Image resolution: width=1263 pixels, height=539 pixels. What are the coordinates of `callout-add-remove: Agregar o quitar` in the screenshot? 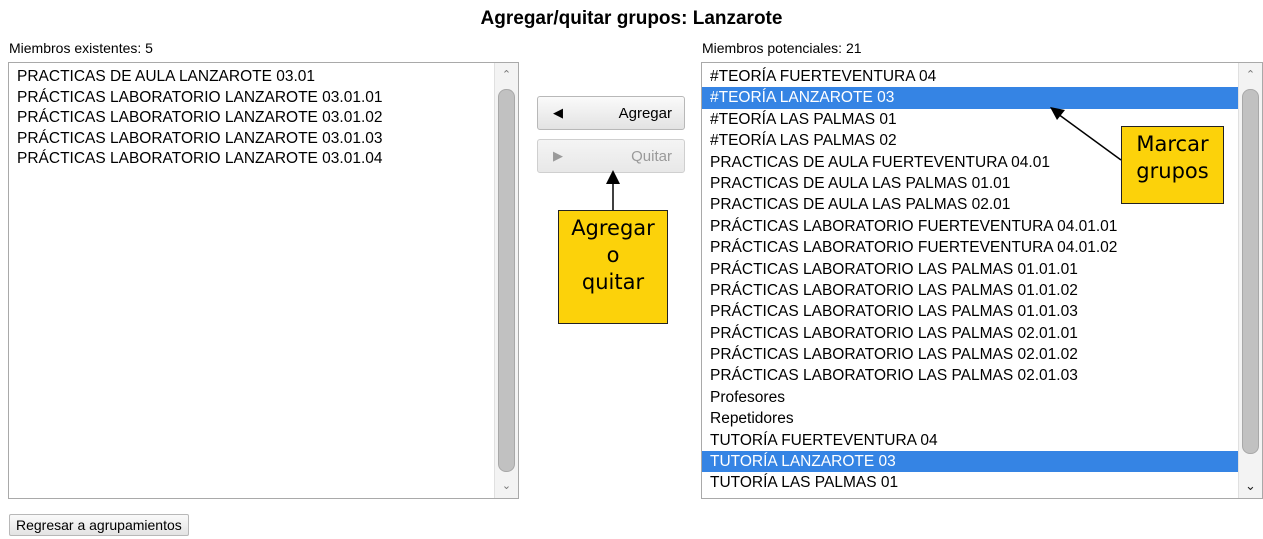 It's located at (613, 267).